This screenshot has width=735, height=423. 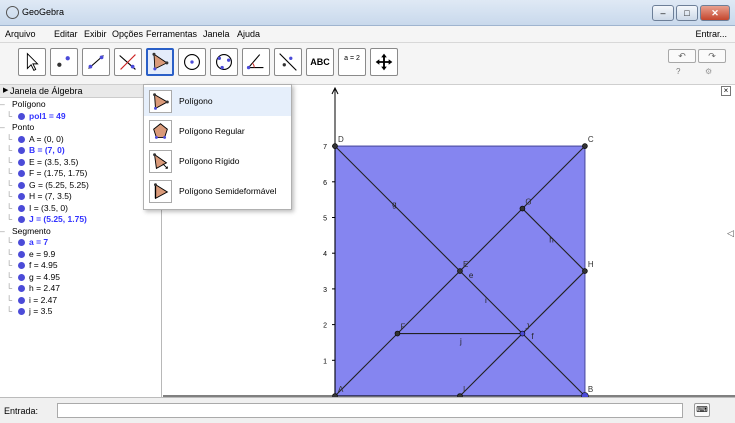 I want to click on algebra-group-header: – Ponto, so click(x=17, y=128).